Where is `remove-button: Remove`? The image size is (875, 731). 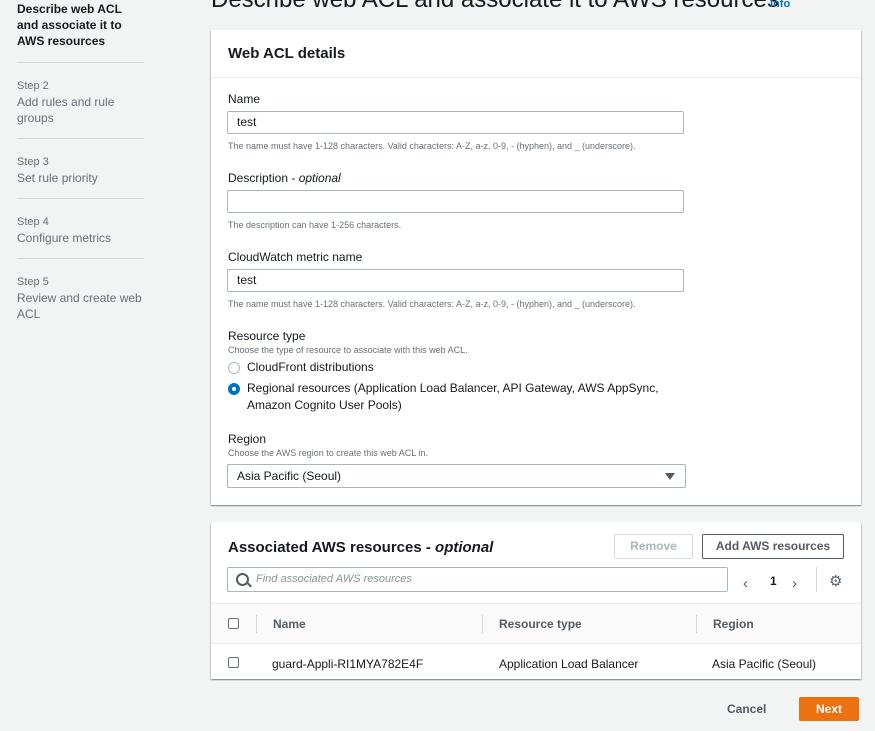 remove-button: Remove is located at coordinates (653, 546).